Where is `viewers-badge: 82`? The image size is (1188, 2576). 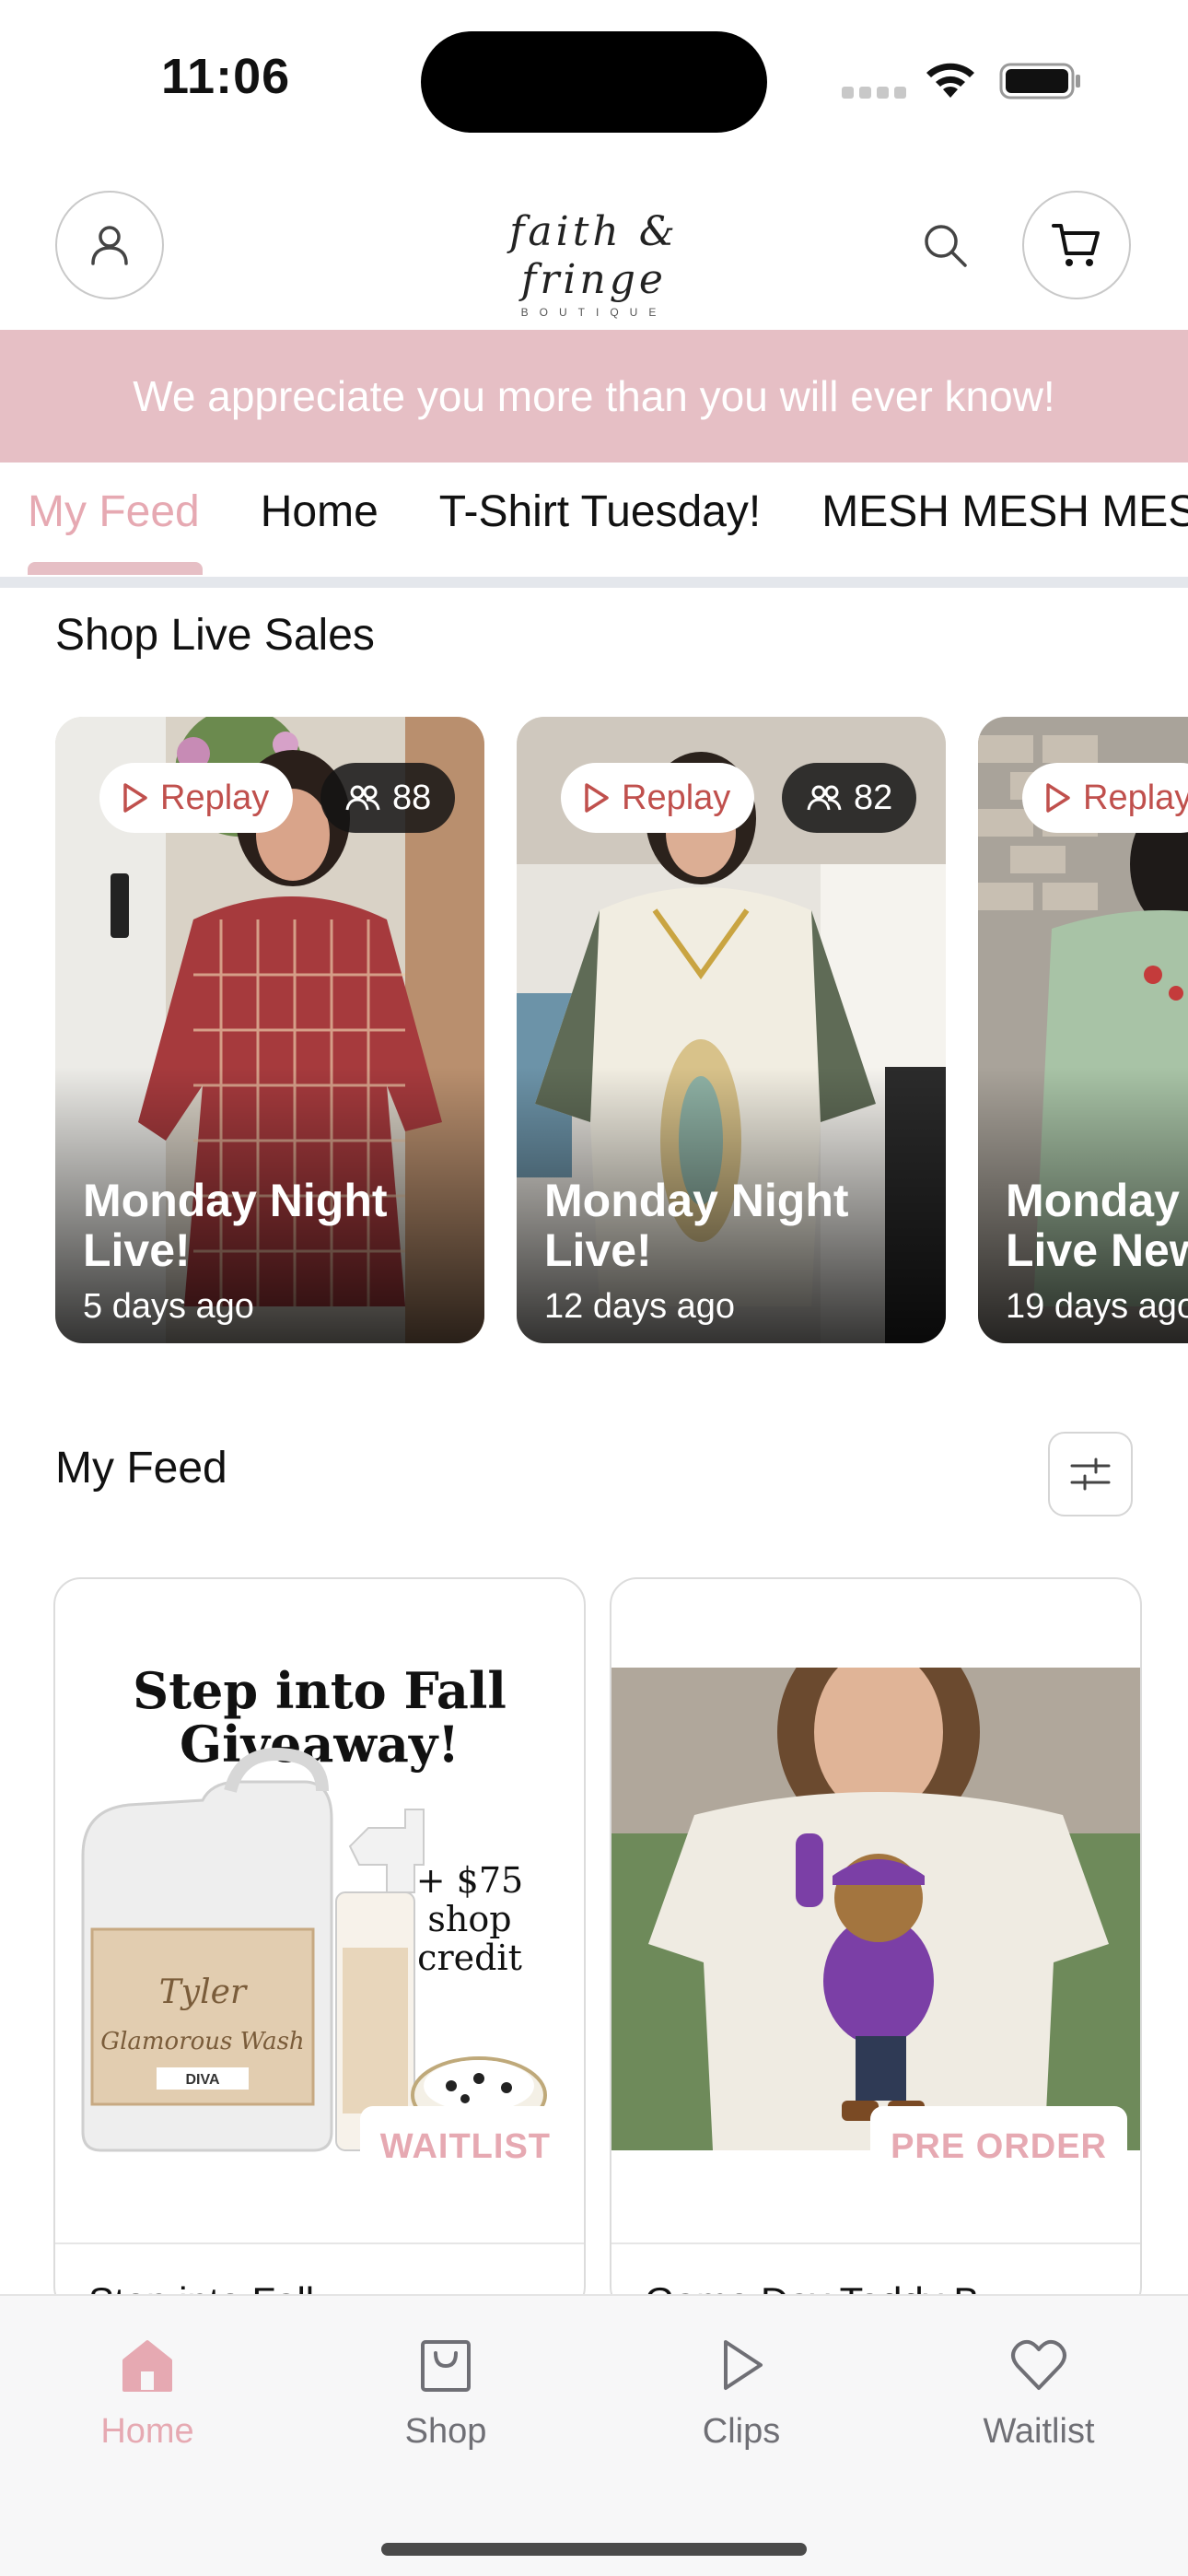 viewers-badge: 82 is located at coordinates (849, 798).